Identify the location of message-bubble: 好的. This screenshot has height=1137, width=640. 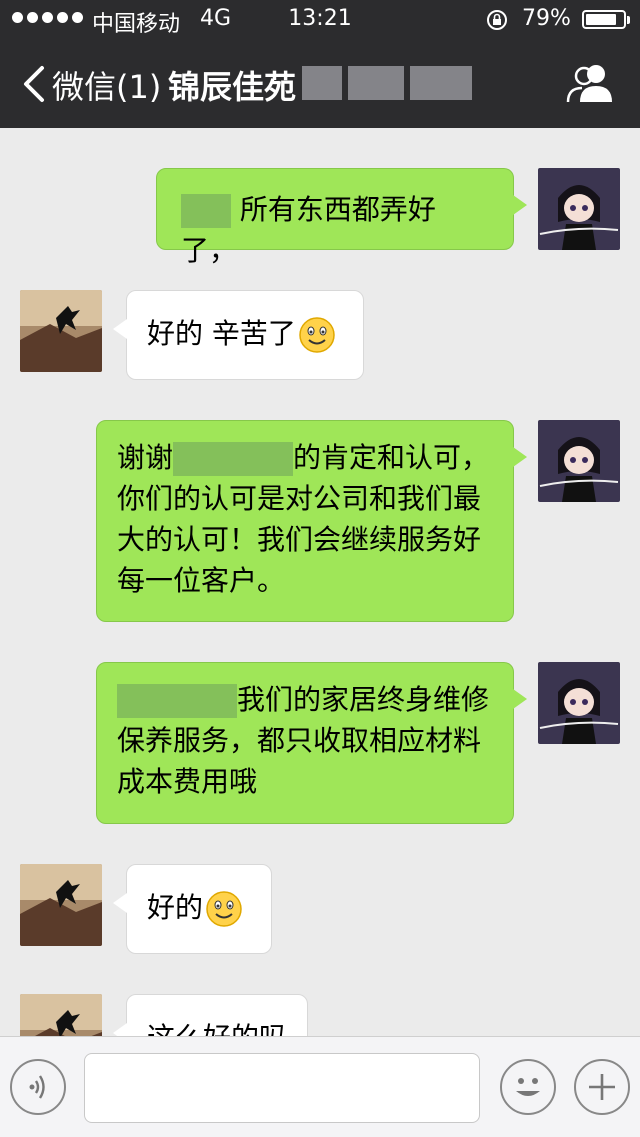
(192, 909).